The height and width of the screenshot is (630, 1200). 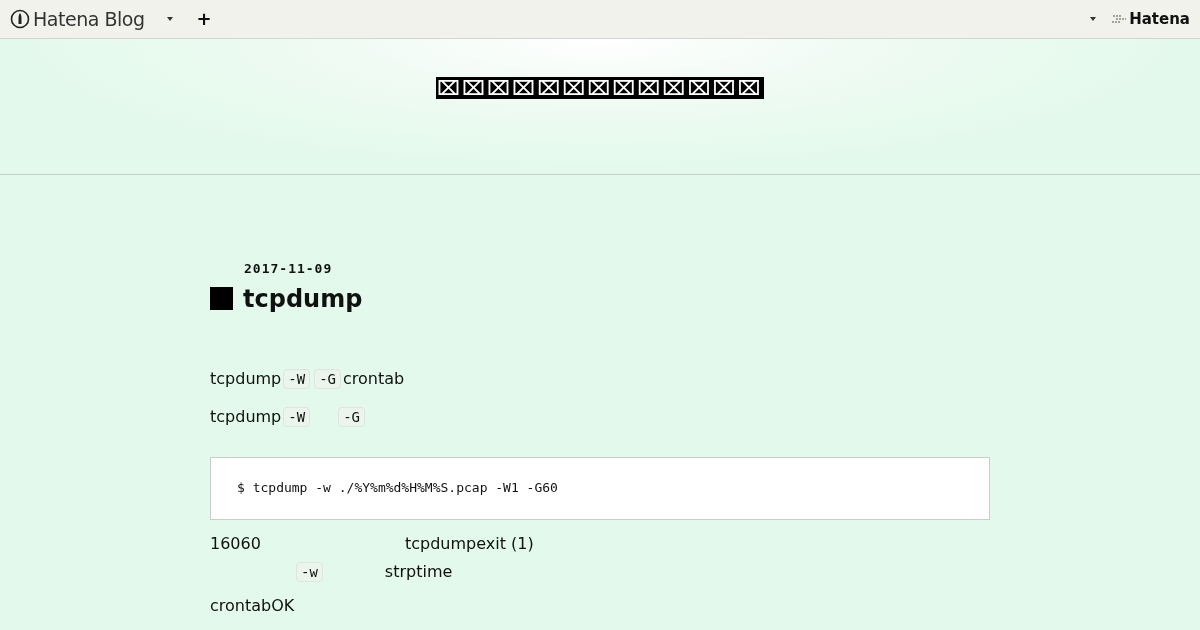 I want to click on add-button: +, so click(x=204, y=19).